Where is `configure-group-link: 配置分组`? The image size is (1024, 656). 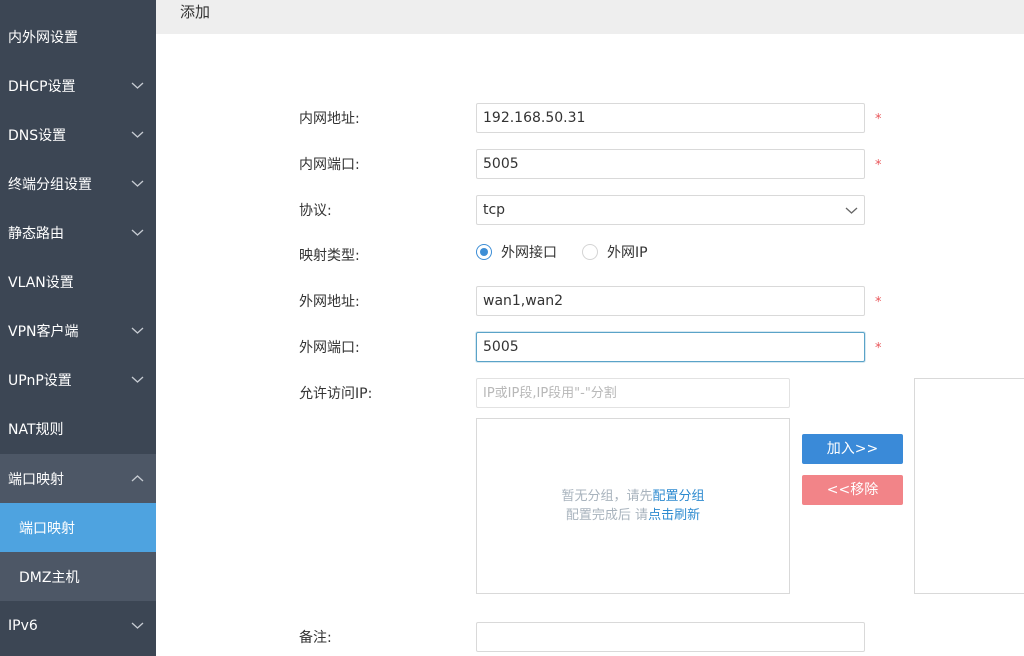 configure-group-link: 配置分组 is located at coordinates (679, 496).